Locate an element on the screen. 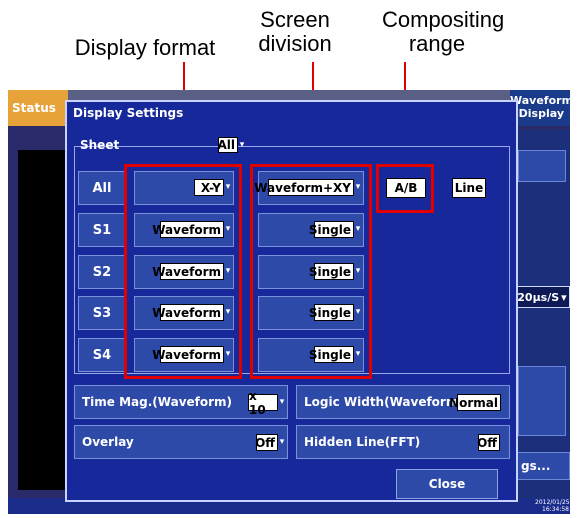 The image size is (577, 518). row-label-s4: S4 is located at coordinates (102, 355).